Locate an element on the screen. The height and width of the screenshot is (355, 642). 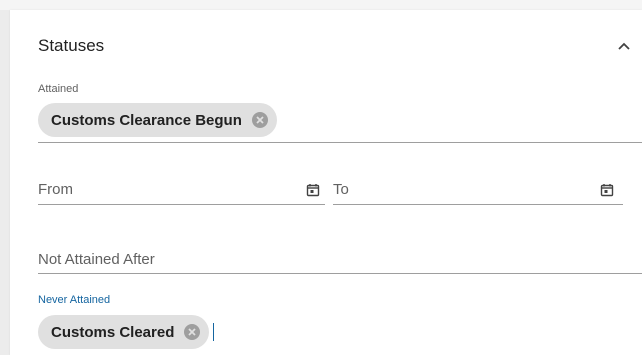
attained-chip: Customs Clearance Begun is located at coordinates (157, 120).